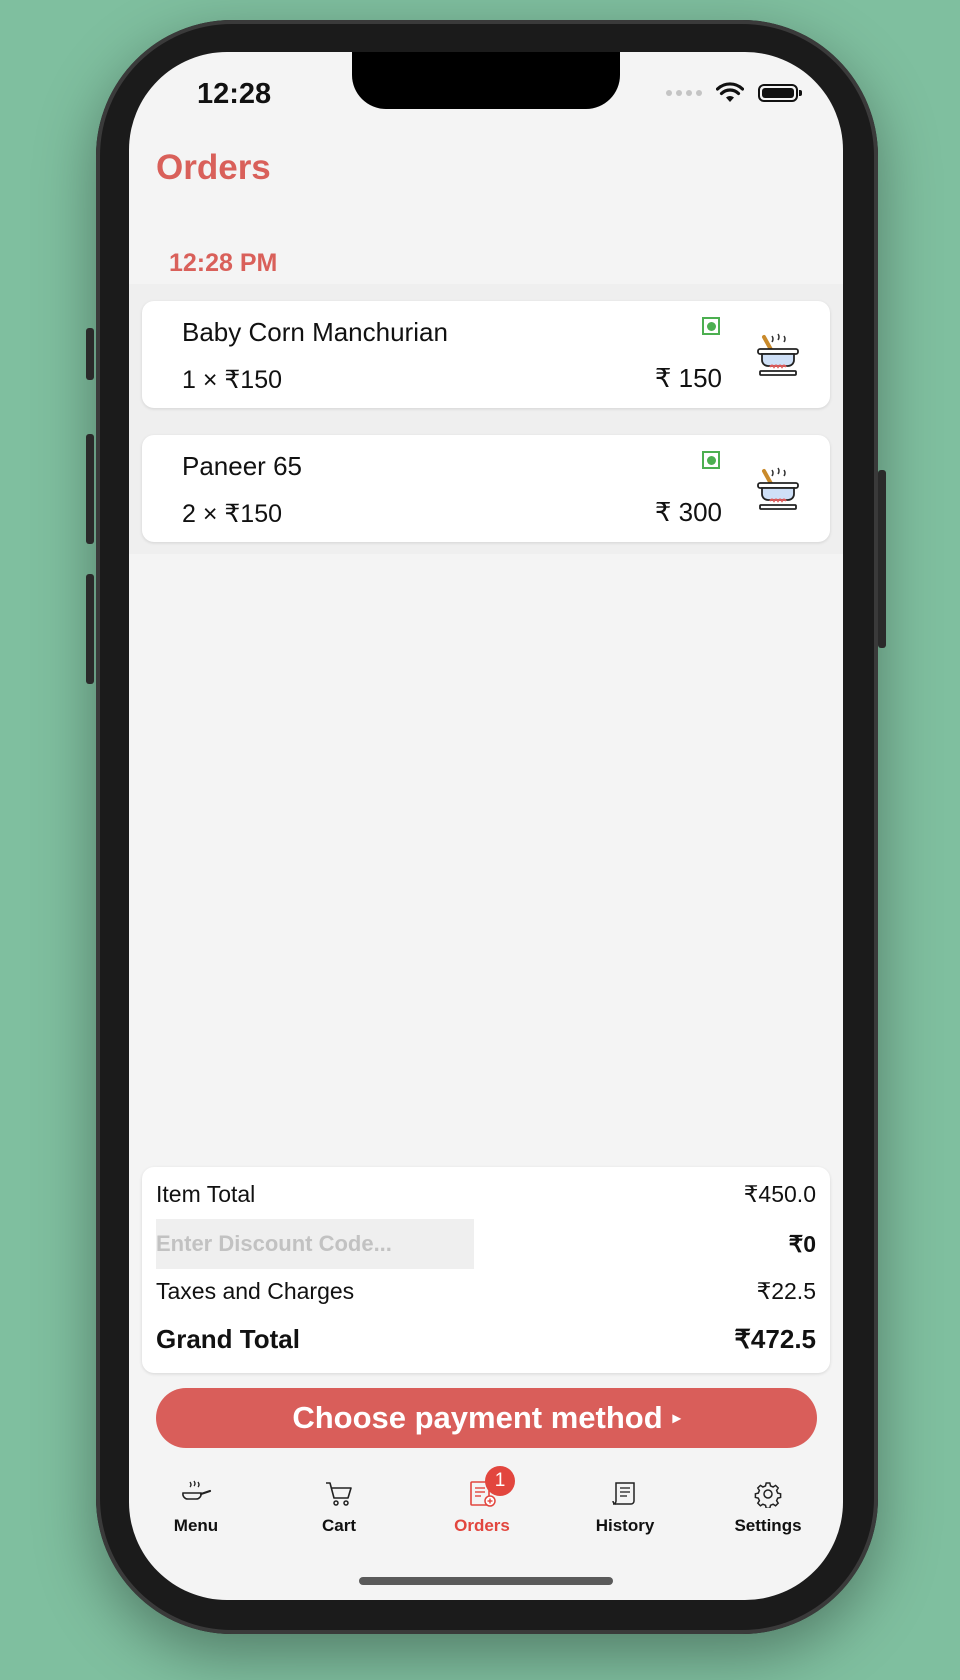 The height and width of the screenshot is (1680, 960). What do you see at coordinates (802, 1243) in the screenshot?
I see `discount-value: ₹0` at bounding box center [802, 1243].